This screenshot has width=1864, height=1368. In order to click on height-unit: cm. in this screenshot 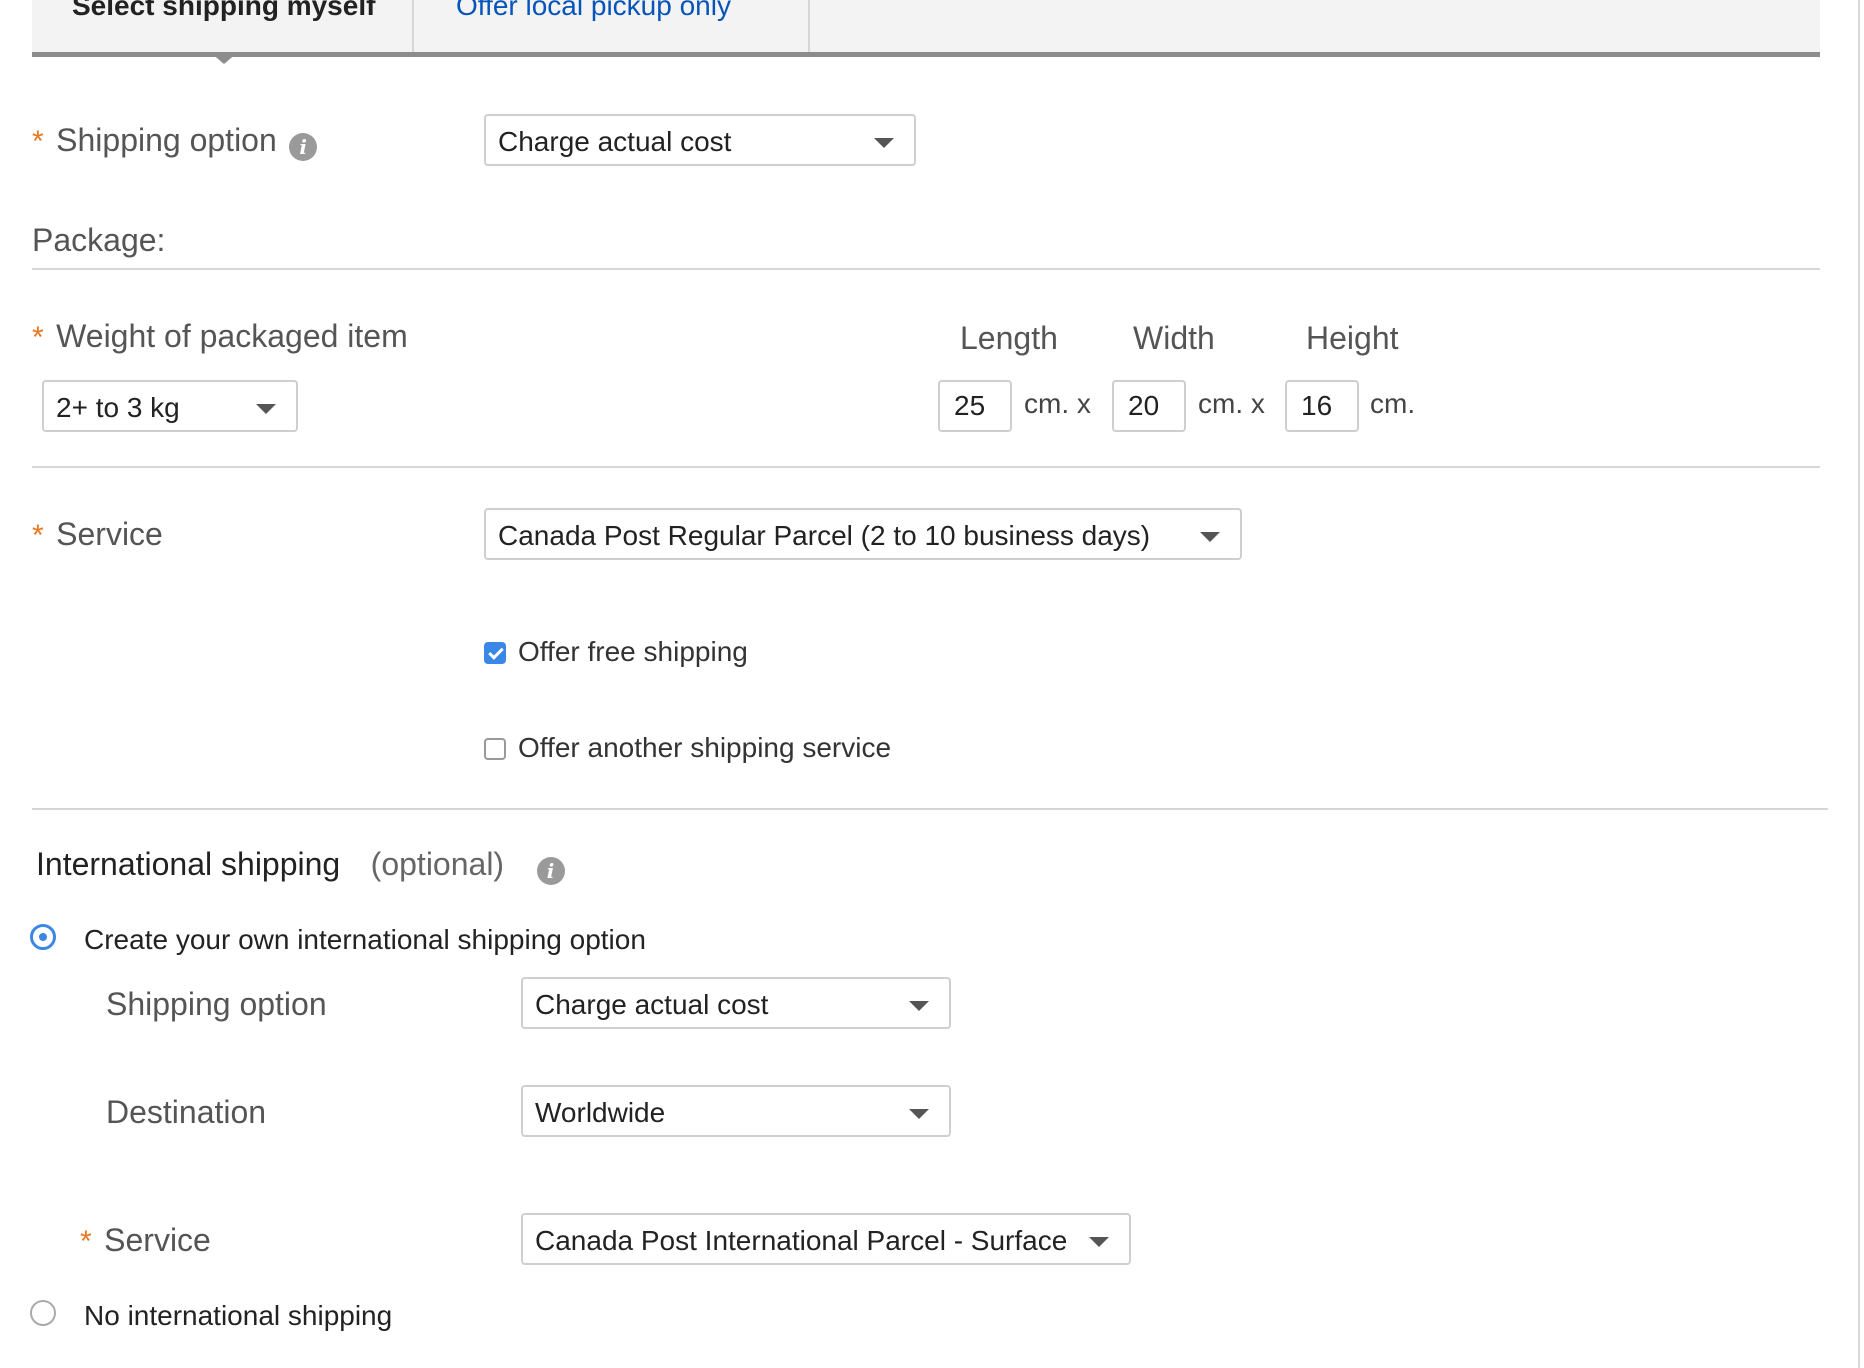, I will do `click(1393, 403)`.